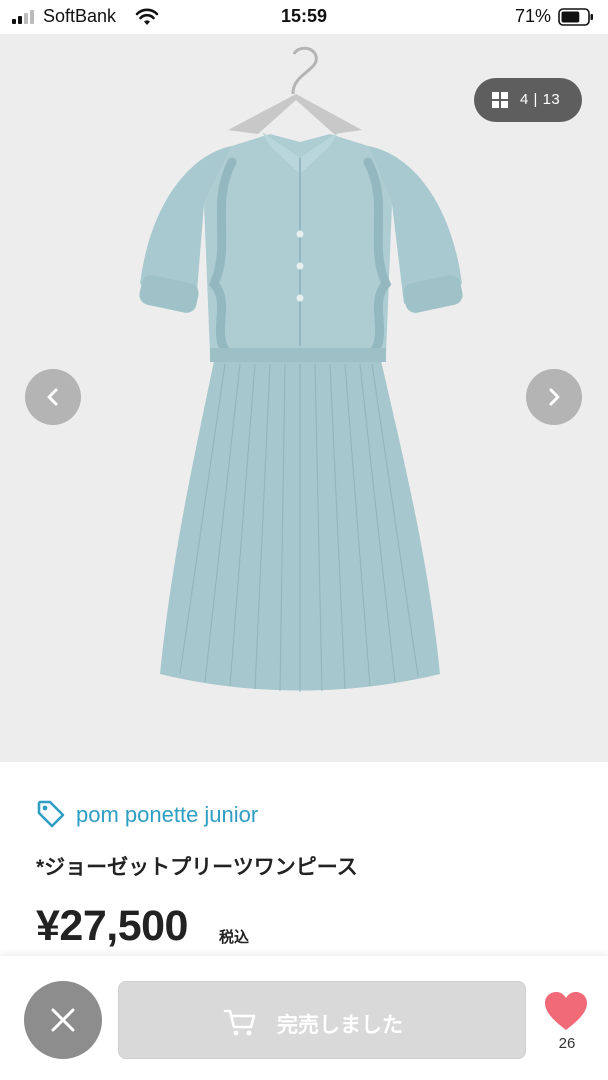  I want to click on heart-icon, so click(566, 1011).